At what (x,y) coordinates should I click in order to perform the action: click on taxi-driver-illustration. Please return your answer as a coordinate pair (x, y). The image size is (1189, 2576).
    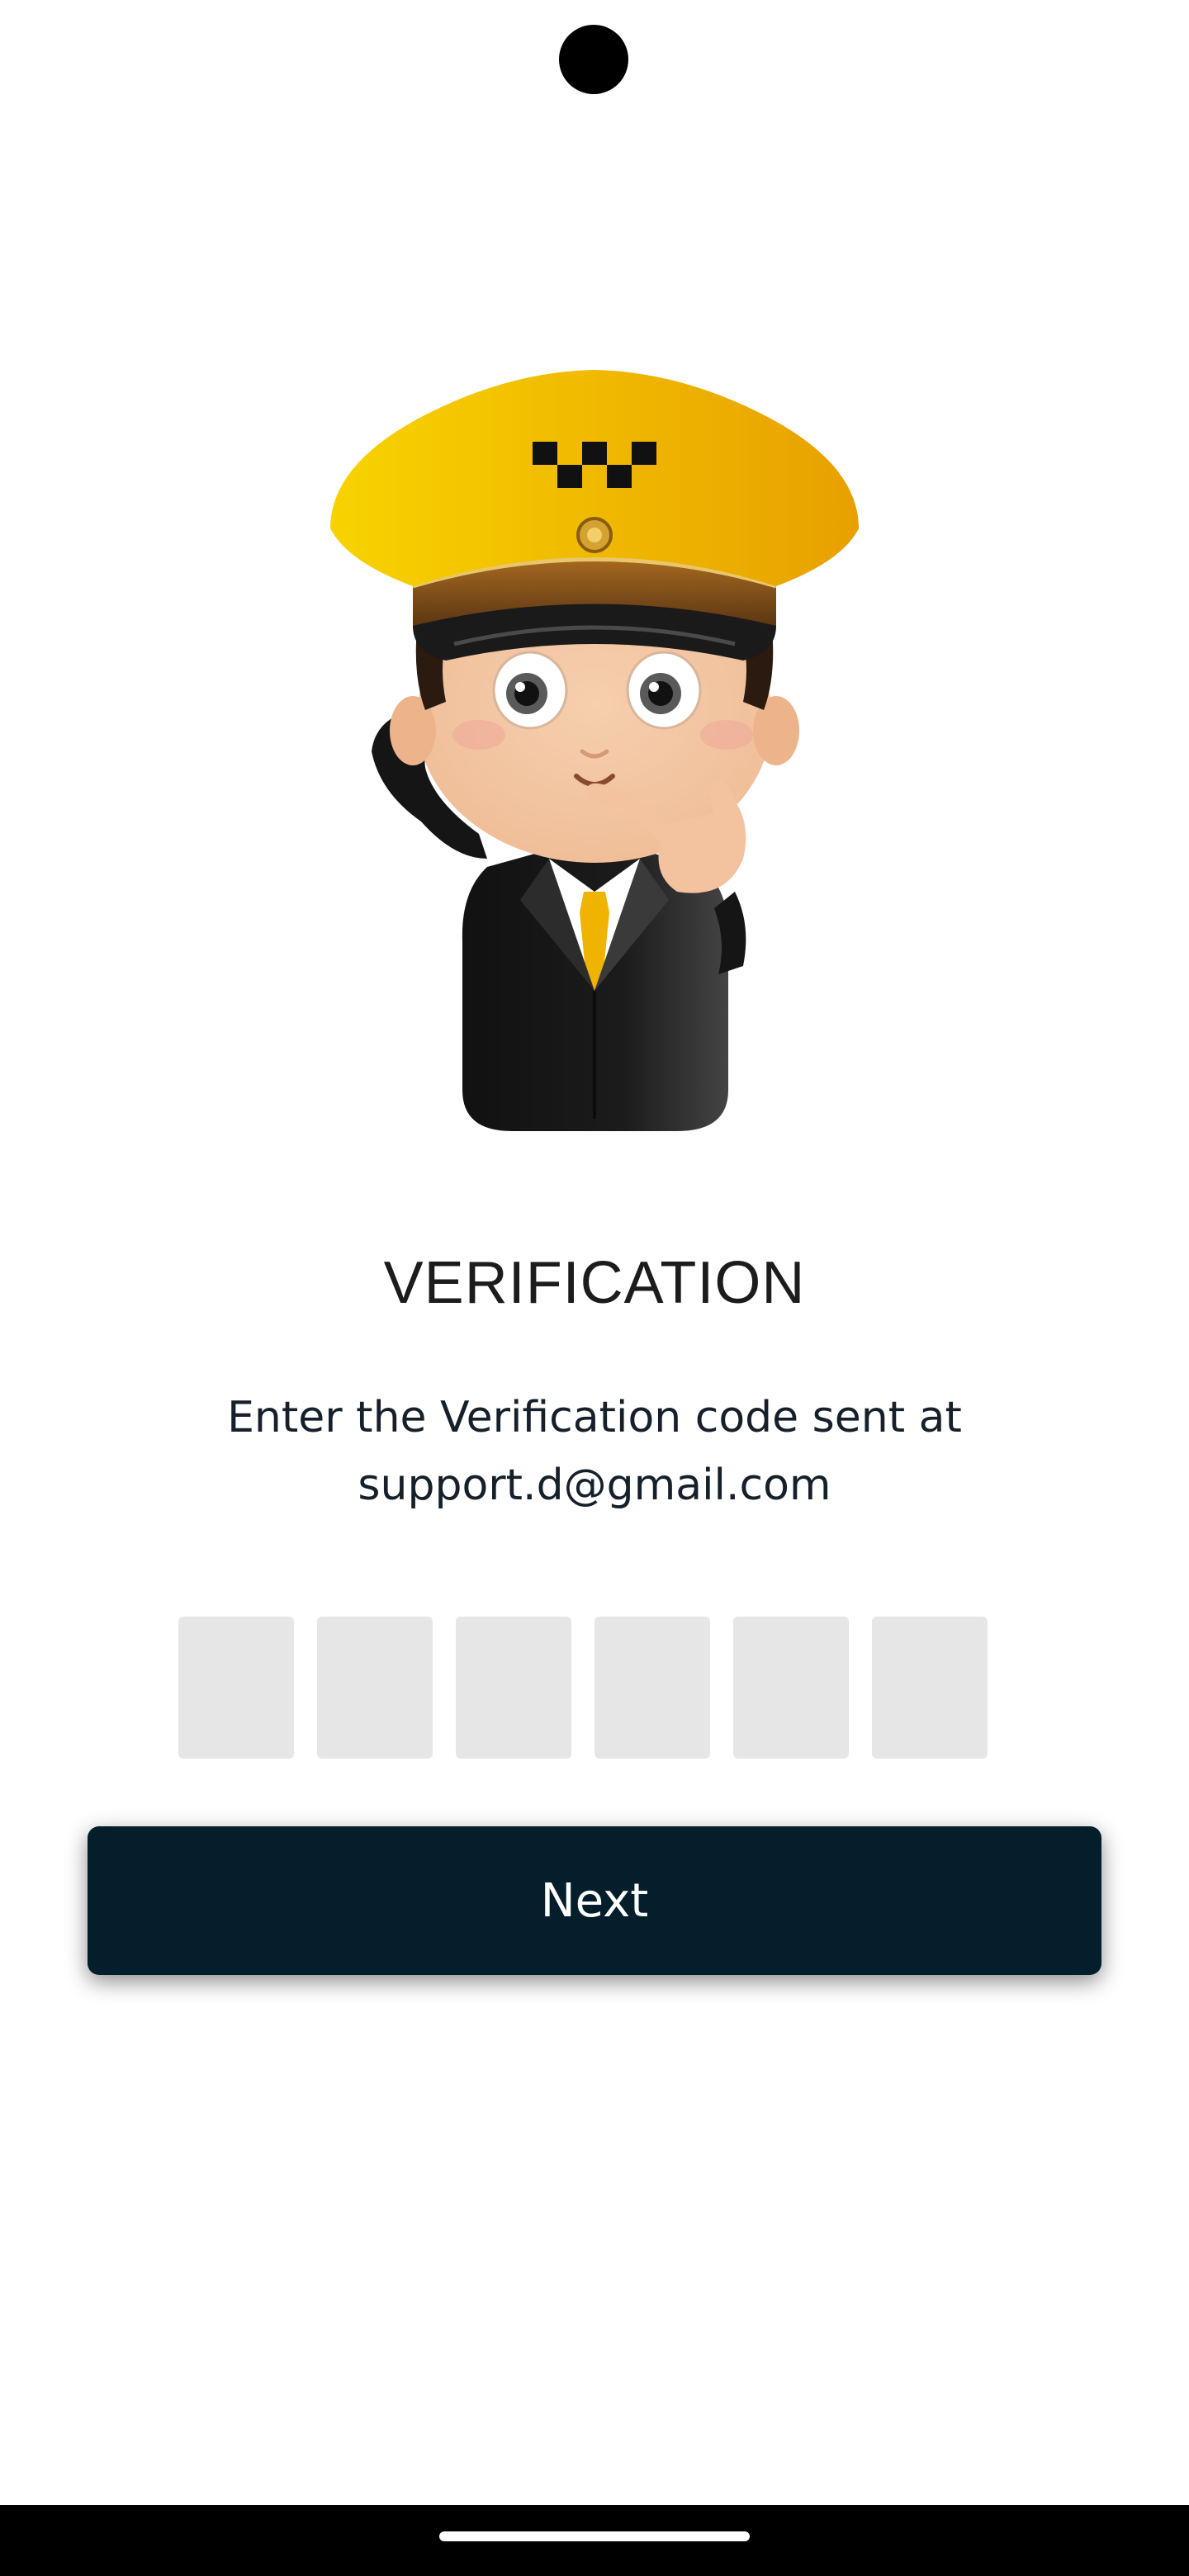
    Looking at the image, I should click on (594, 750).